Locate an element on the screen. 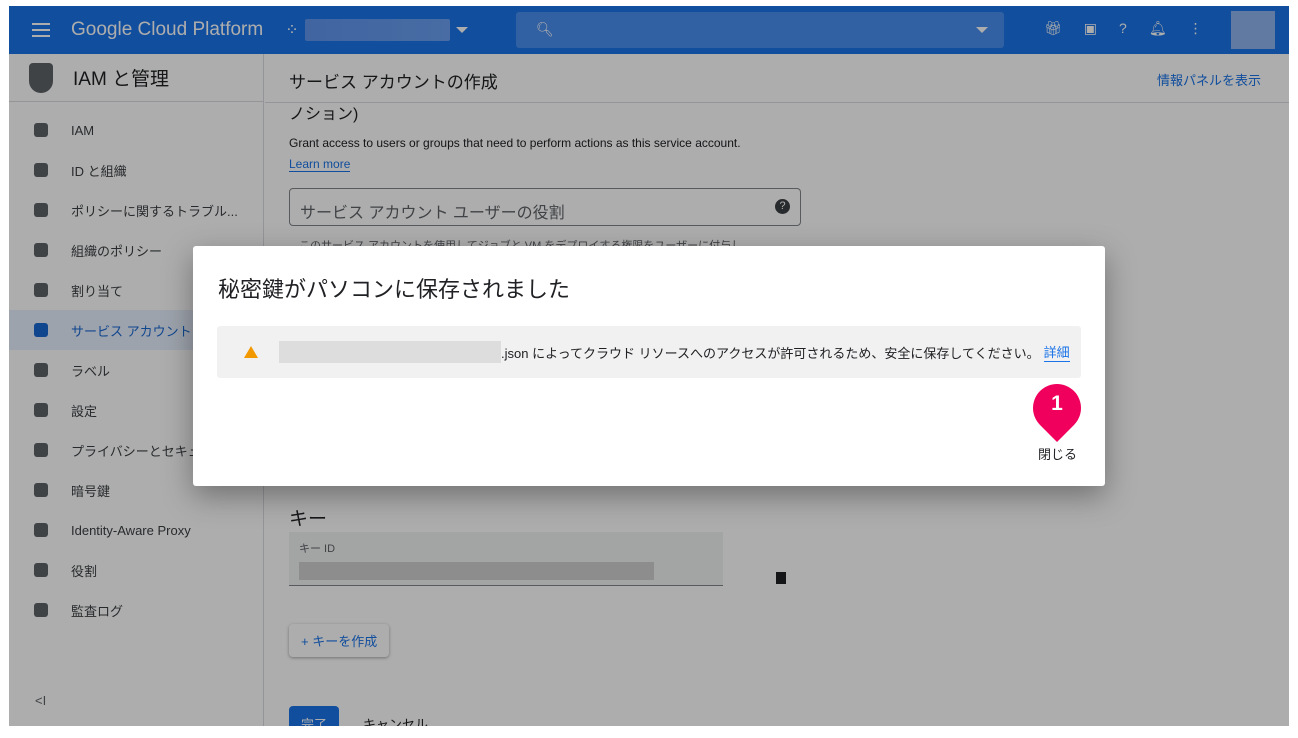 The height and width of the screenshot is (738, 1298). close-button: 閉じる is located at coordinates (1057, 453).